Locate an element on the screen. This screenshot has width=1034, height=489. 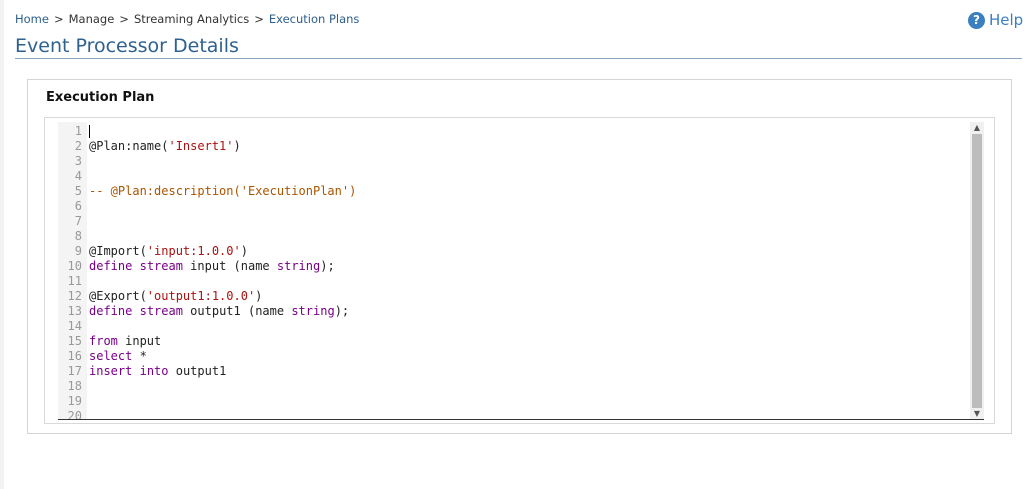
line-text: @Plan:name('Insert1') is located at coordinates (164, 146).